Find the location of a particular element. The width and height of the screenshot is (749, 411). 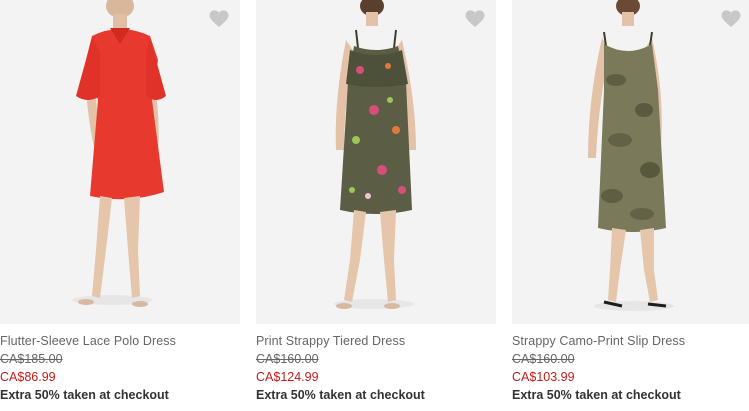

sale-price: CA$103.99 is located at coordinates (543, 377).